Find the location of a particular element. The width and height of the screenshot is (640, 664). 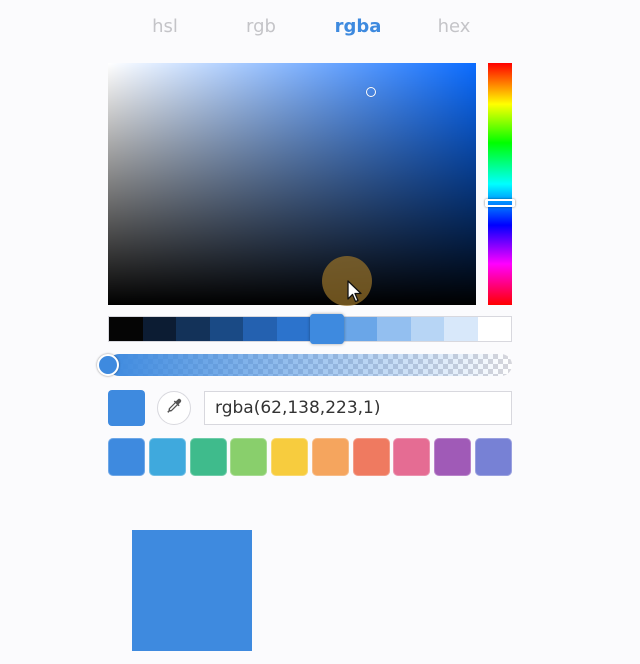

shade-palette is located at coordinates (310, 329).